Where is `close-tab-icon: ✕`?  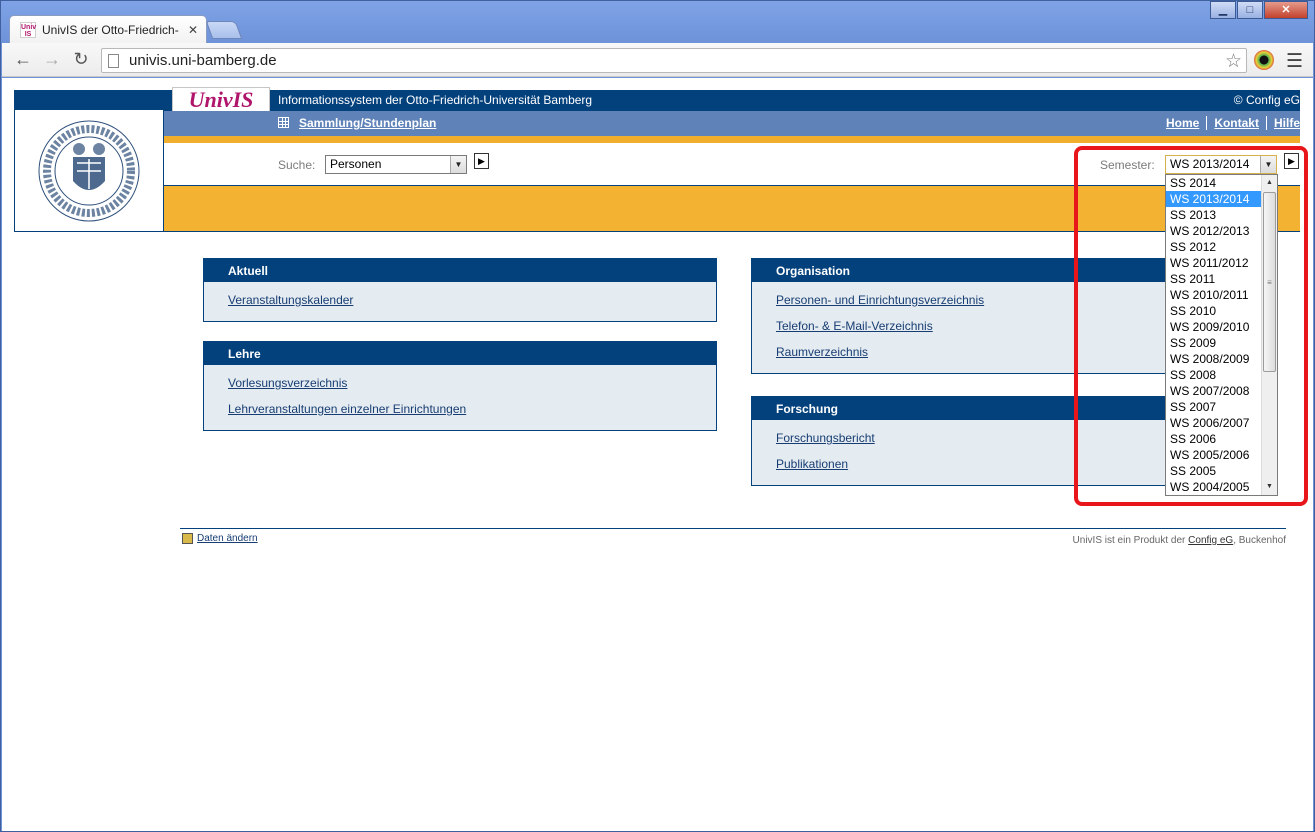
close-tab-icon: ✕ is located at coordinates (193, 30).